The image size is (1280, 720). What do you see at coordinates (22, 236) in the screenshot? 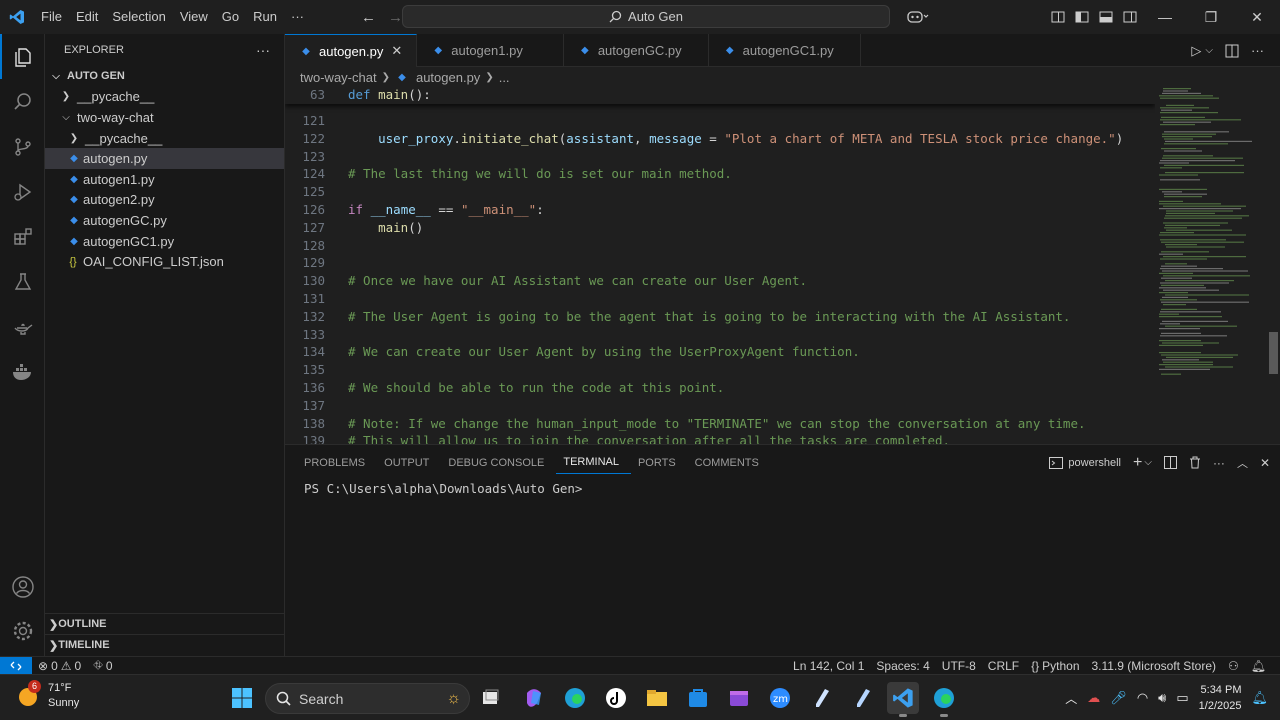
I see `extensions-icon` at bounding box center [22, 236].